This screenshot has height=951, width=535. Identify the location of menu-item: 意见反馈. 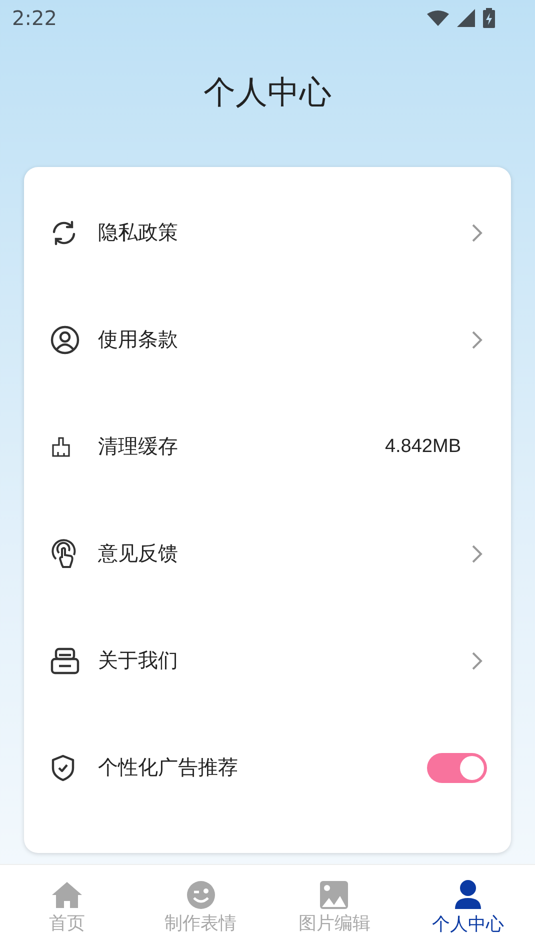
(267, 553).